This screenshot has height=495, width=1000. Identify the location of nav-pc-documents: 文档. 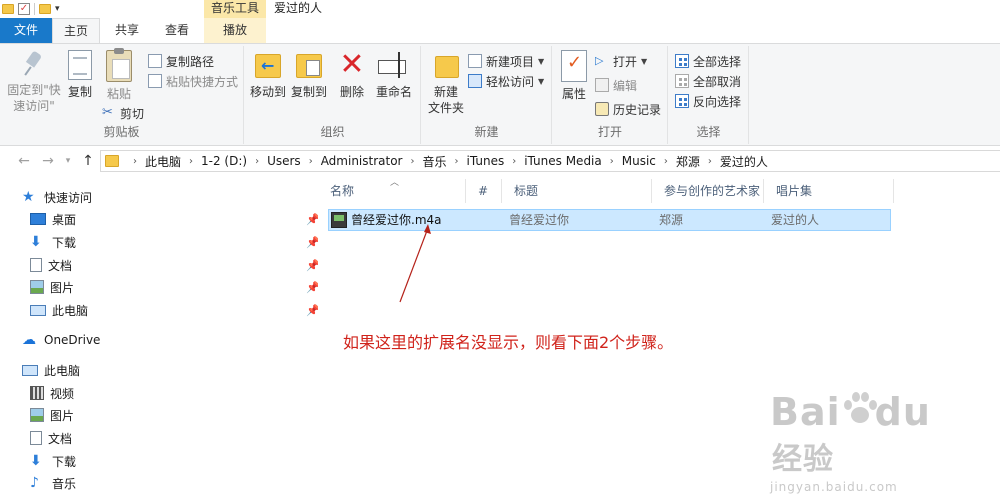
(51, 438).